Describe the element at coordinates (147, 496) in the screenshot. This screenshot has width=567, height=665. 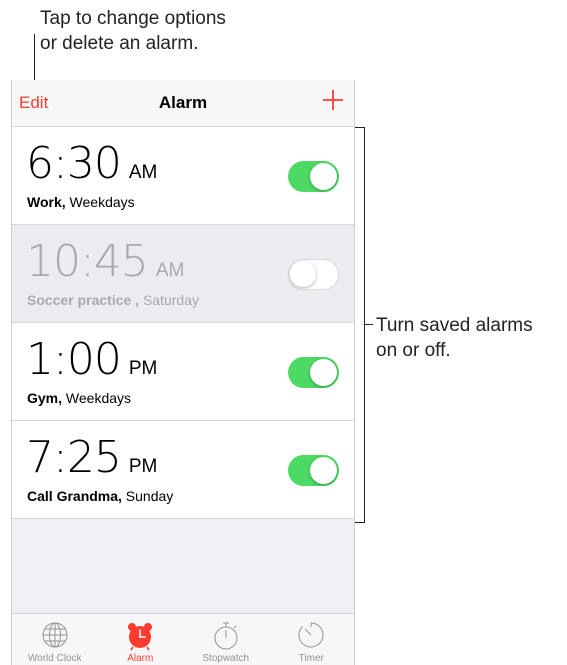
I see `alarm-repeat: Sunday` at that location.